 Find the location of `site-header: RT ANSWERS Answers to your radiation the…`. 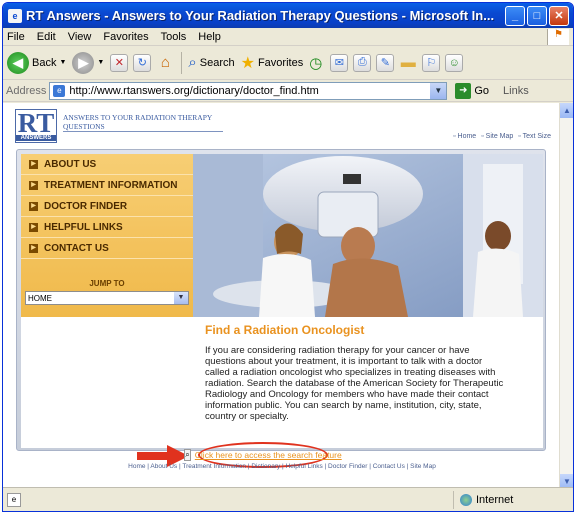

site-header: RT ANSWERS Answers to your radiation the… is located at coordinates (282, 125).